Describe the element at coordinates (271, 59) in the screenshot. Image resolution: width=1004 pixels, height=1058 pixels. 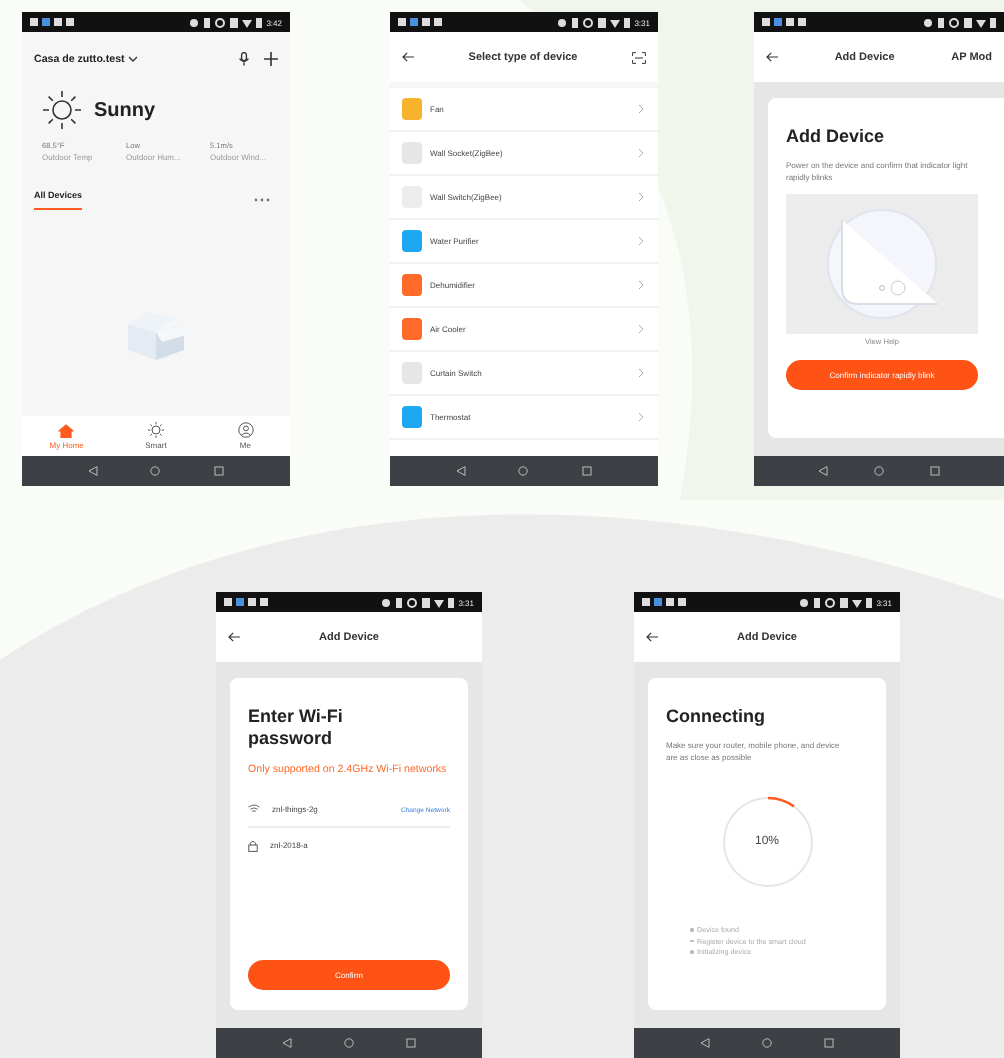
I see `plus-icon` at that location.